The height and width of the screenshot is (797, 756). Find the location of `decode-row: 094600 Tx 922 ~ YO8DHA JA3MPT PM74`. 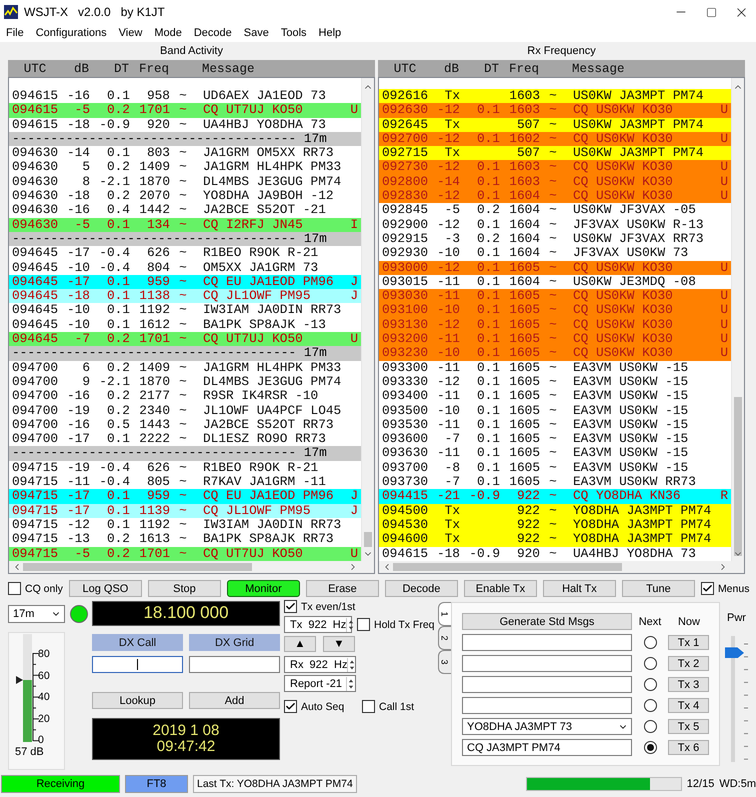

decode-row: 094600 Tx 922 ~ YO8DHA JA3MPT PM74 is located at coordinates (555, 539).